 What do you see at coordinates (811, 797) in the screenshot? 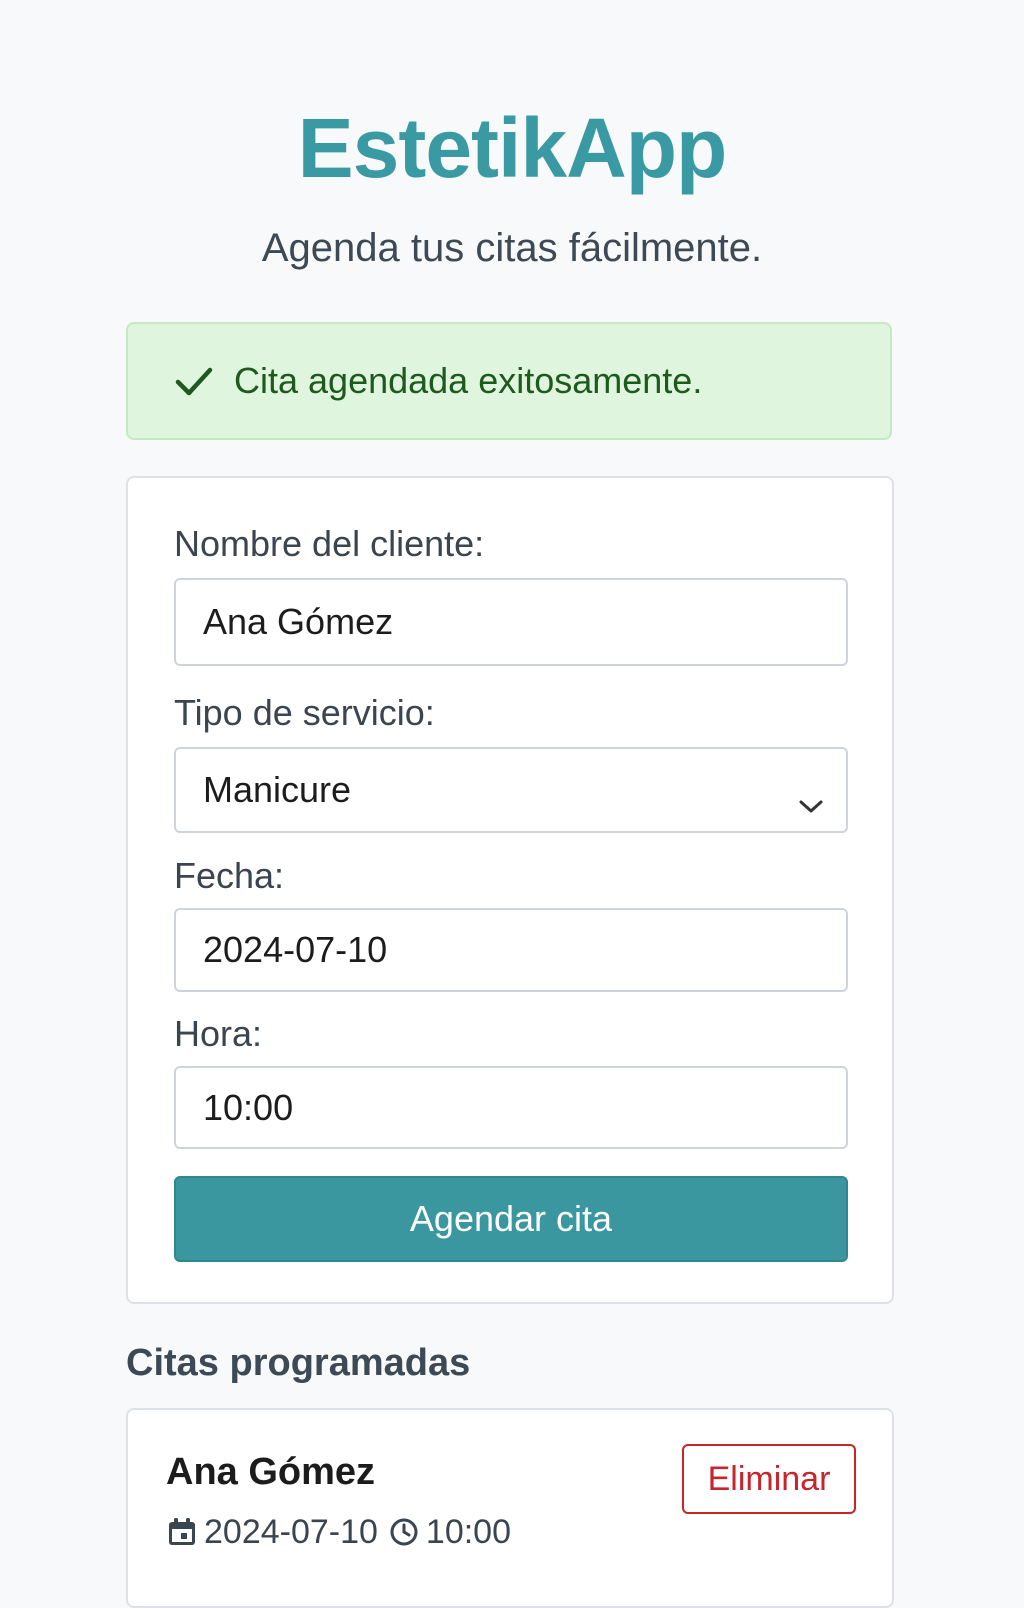
I see `chevron-down-icon` at bounding box center [811, 797].